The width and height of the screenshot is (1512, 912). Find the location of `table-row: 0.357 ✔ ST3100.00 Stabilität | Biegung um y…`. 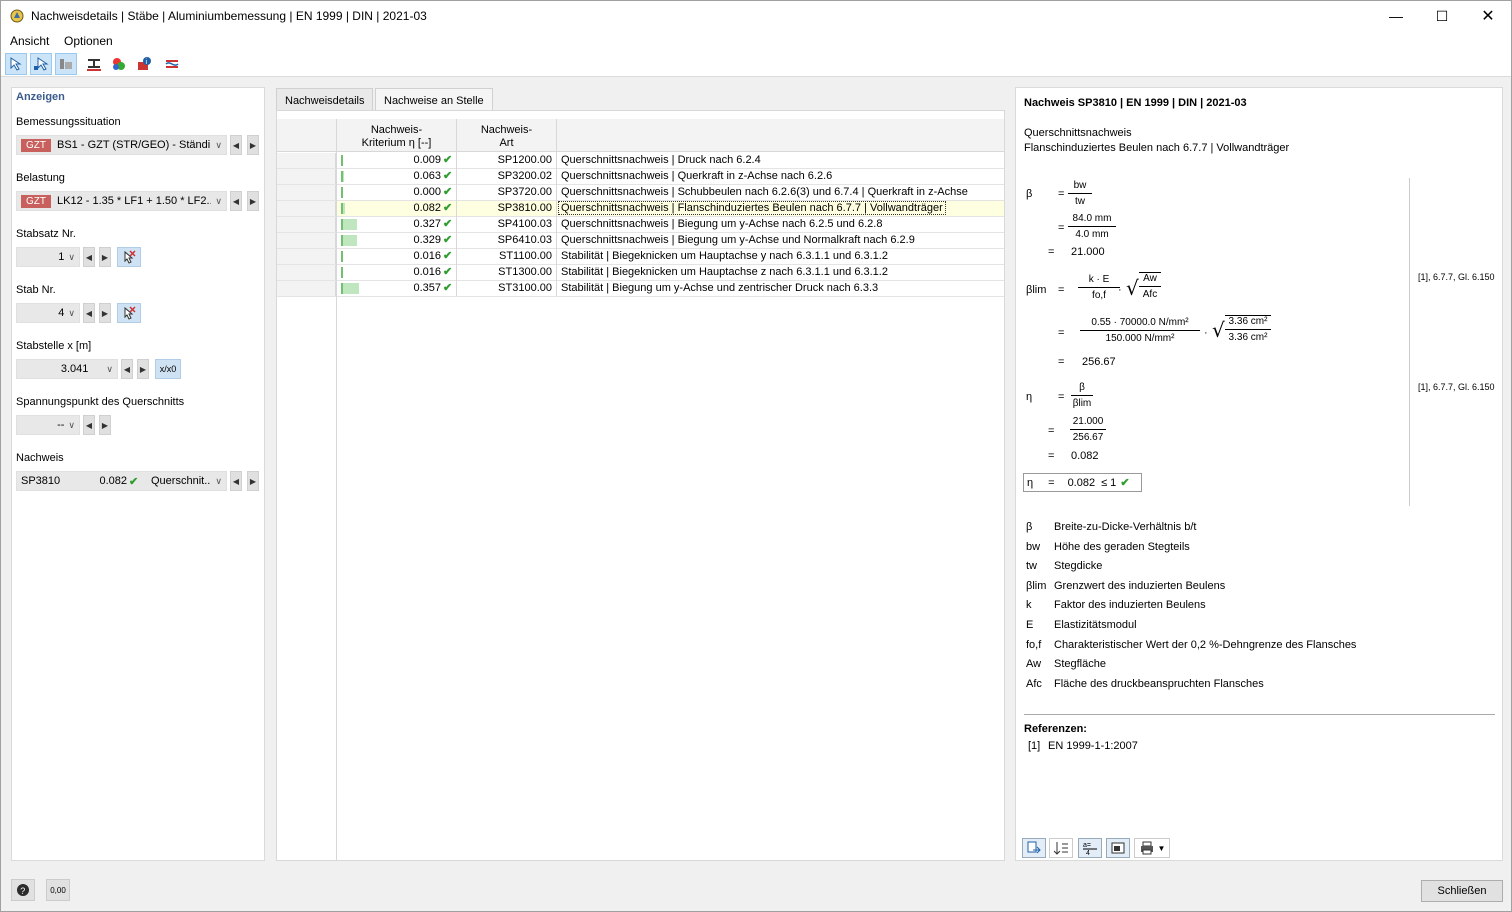

table-row: 0.357 ✔ ST3100.00 Stabilität | Biegung um y… is located at coordinates (640, 289).